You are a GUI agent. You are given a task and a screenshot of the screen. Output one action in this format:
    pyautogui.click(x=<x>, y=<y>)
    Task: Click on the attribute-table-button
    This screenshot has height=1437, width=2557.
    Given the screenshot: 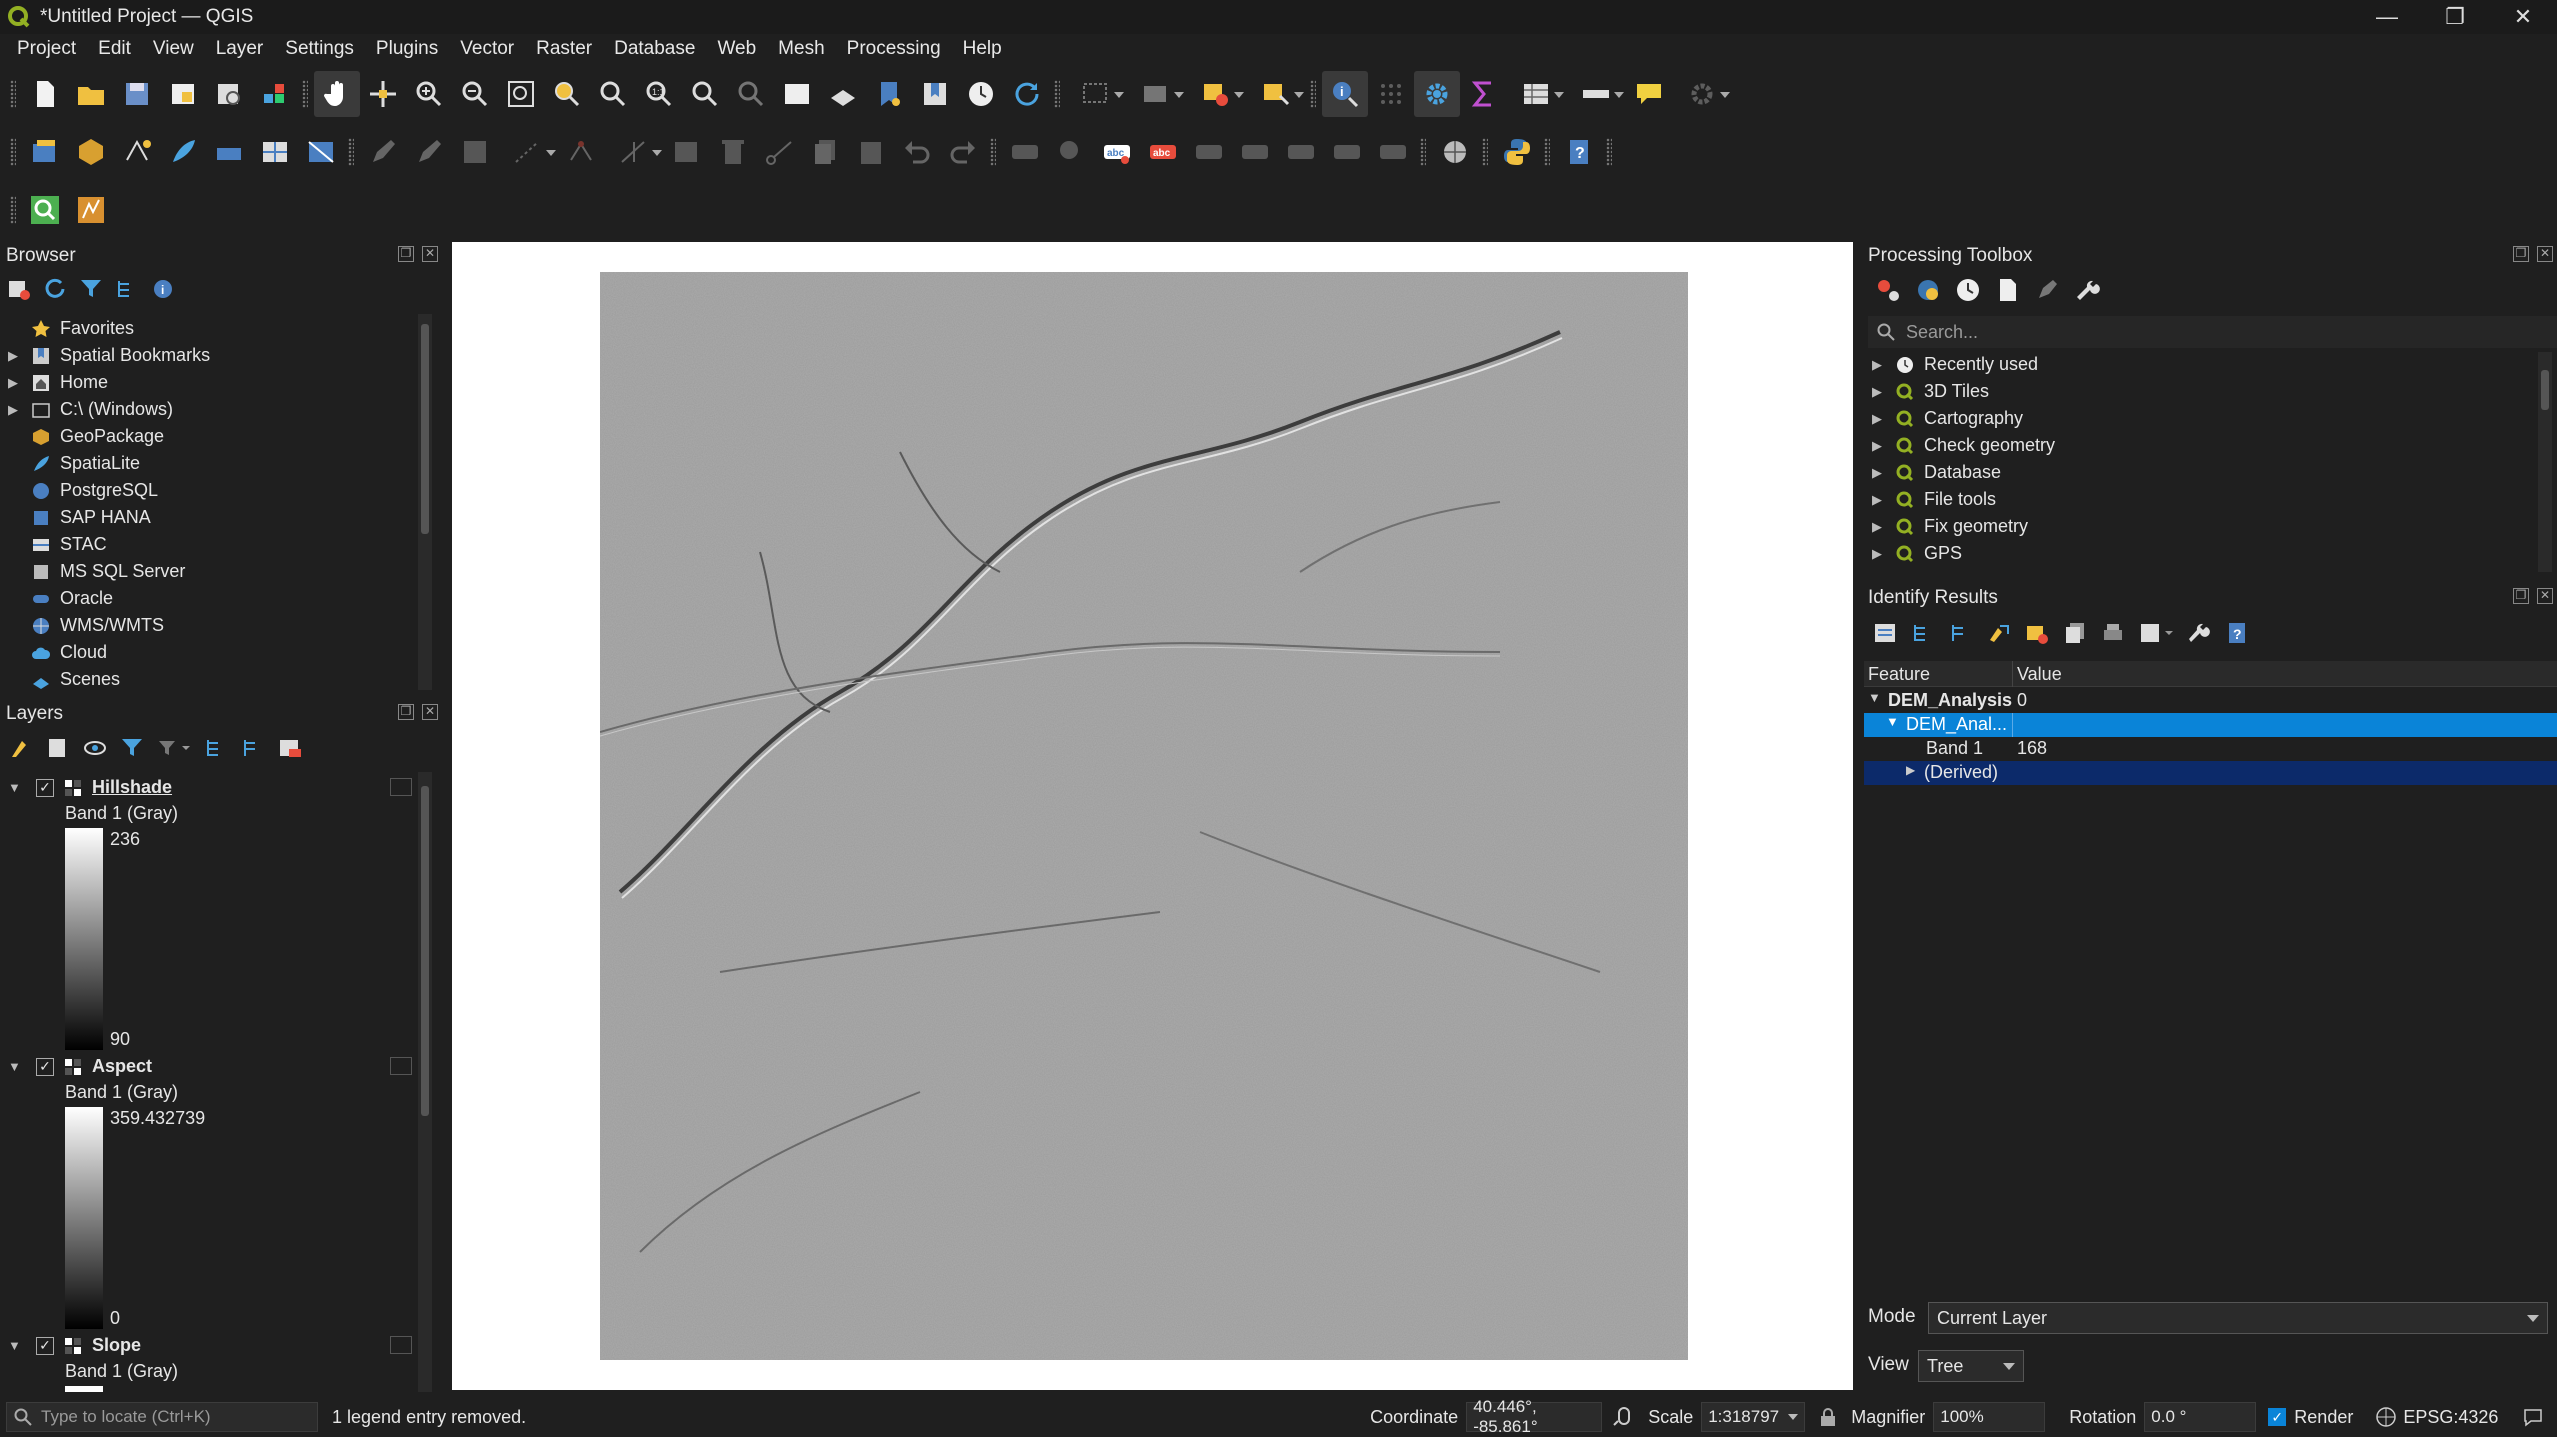 What is the action you would take?
    pyautogui.click(x=1391, y=94)
    